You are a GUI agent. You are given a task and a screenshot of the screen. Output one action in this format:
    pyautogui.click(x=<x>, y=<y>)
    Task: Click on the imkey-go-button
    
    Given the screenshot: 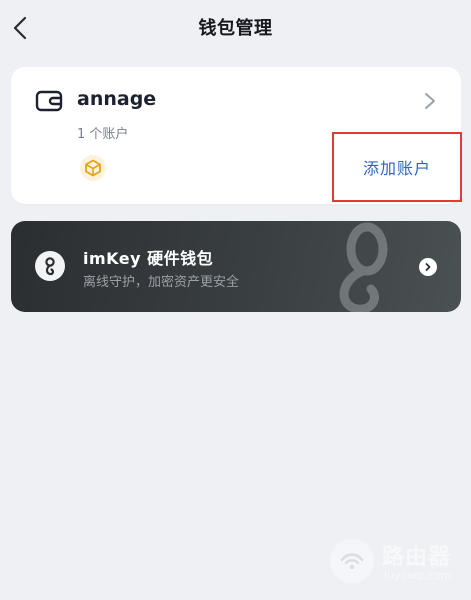 What is the action you would take?
    pyautogui.click(x=428, y=267)
    